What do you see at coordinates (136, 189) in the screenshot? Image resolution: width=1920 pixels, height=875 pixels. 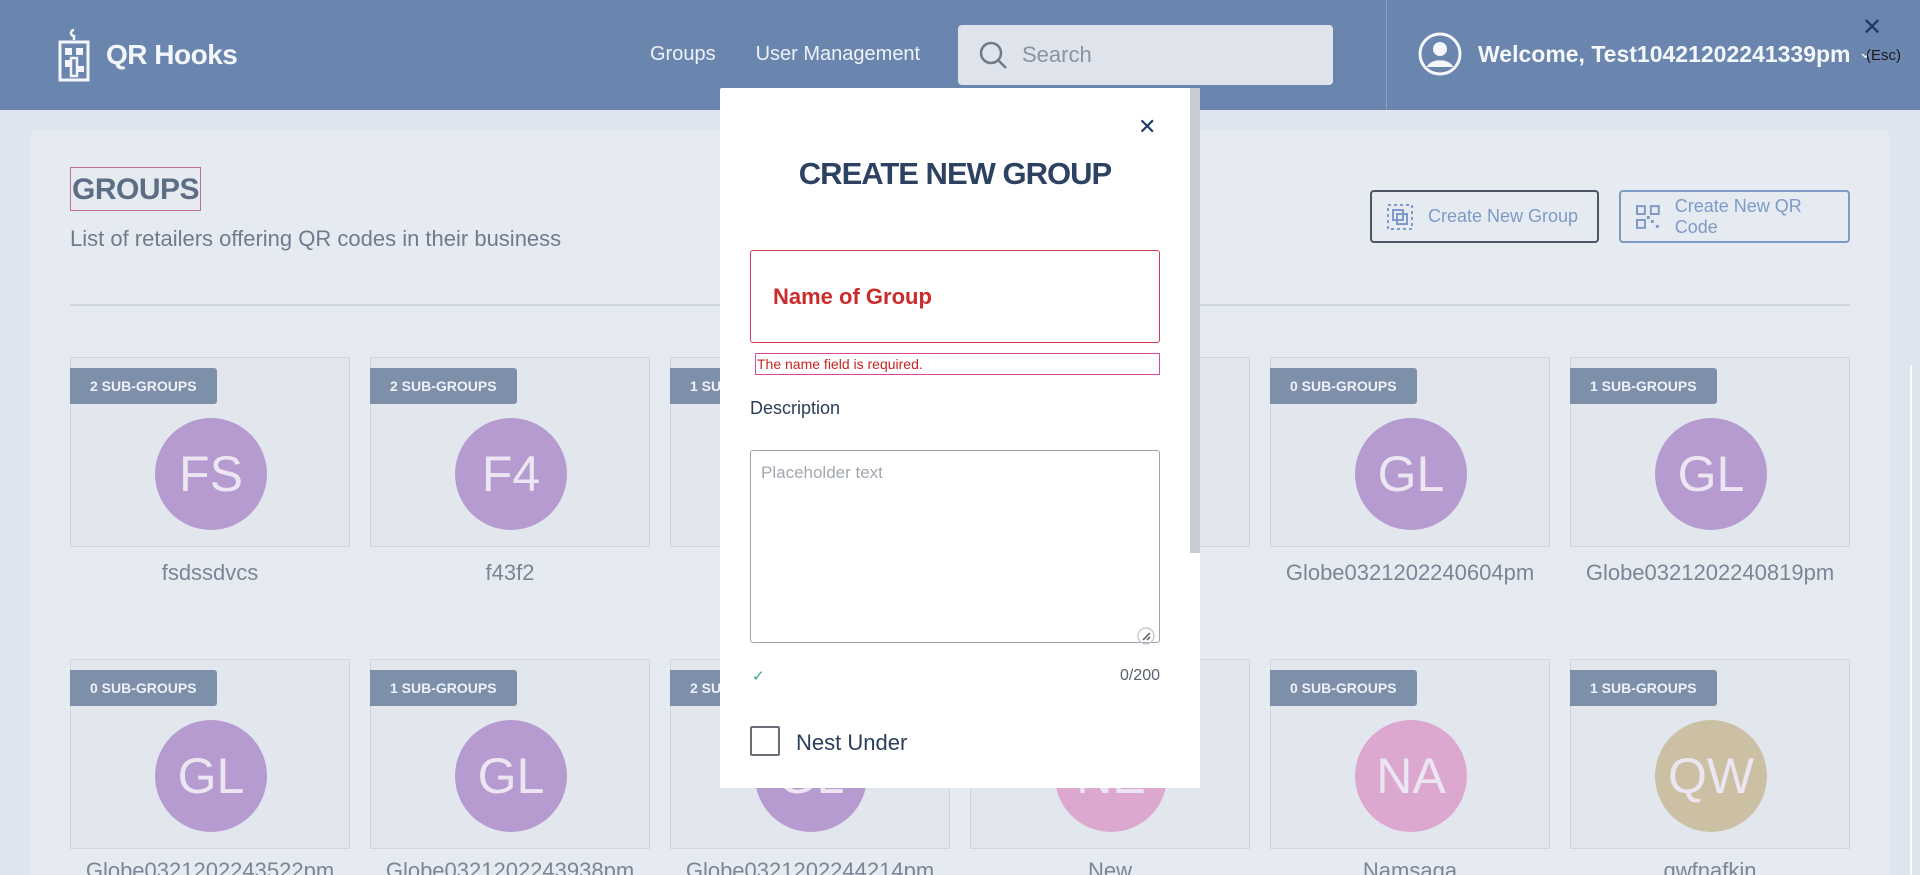 I see `page-title: GROUPS` at bounding box center [136, 189].